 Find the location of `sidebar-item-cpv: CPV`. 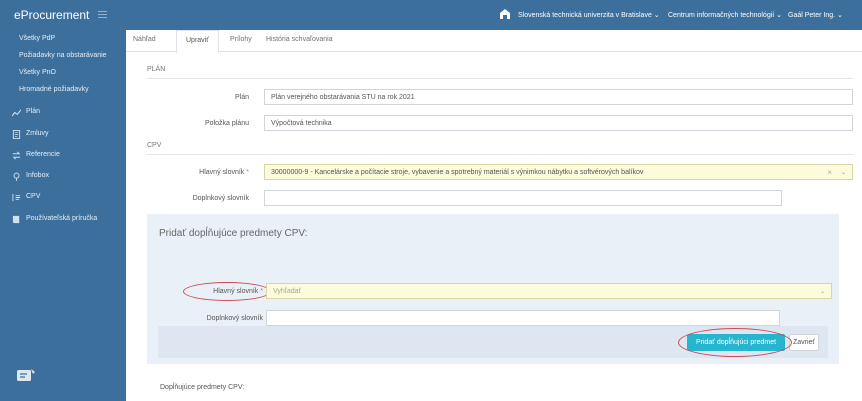

sidebar-item-cpv: CPV is located at coordinates (63, 198).